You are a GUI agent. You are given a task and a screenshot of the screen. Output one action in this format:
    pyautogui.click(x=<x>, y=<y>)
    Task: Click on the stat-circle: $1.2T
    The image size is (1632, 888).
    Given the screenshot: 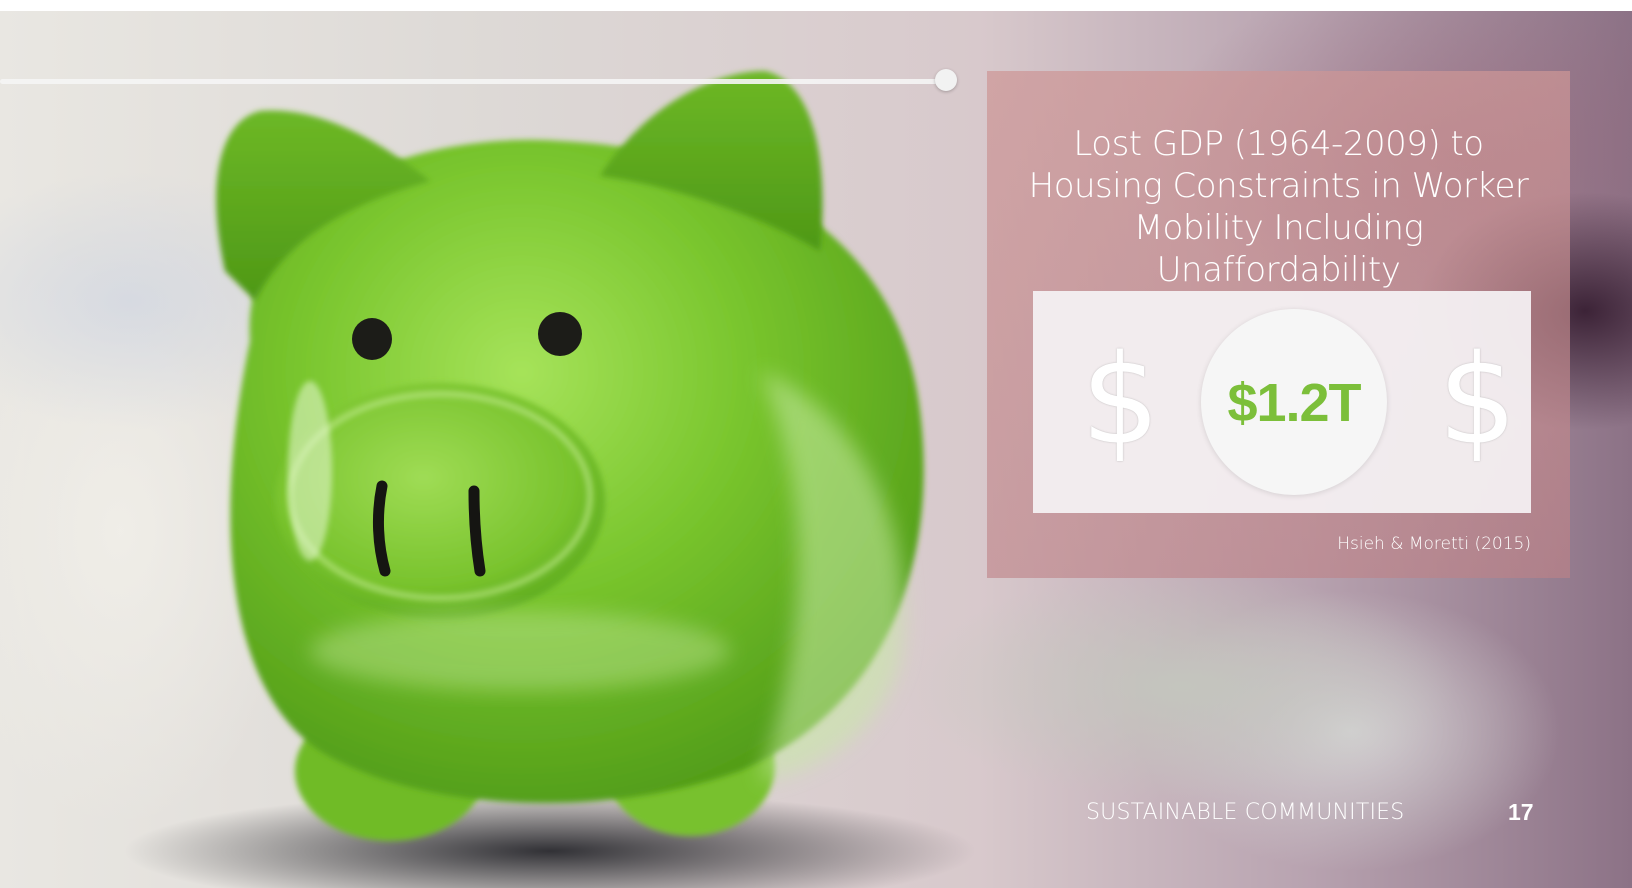 What is the action you would take?
    pyautogui.click(x=1294, y=402)
    